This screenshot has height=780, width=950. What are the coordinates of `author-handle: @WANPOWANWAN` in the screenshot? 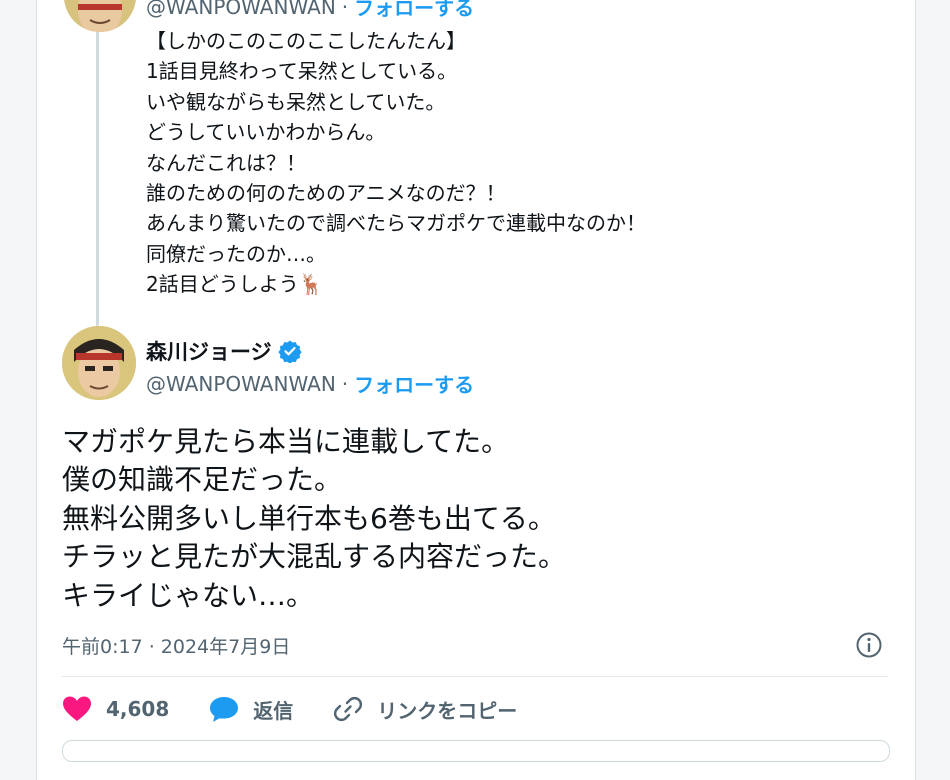 It's located at (241, 384).